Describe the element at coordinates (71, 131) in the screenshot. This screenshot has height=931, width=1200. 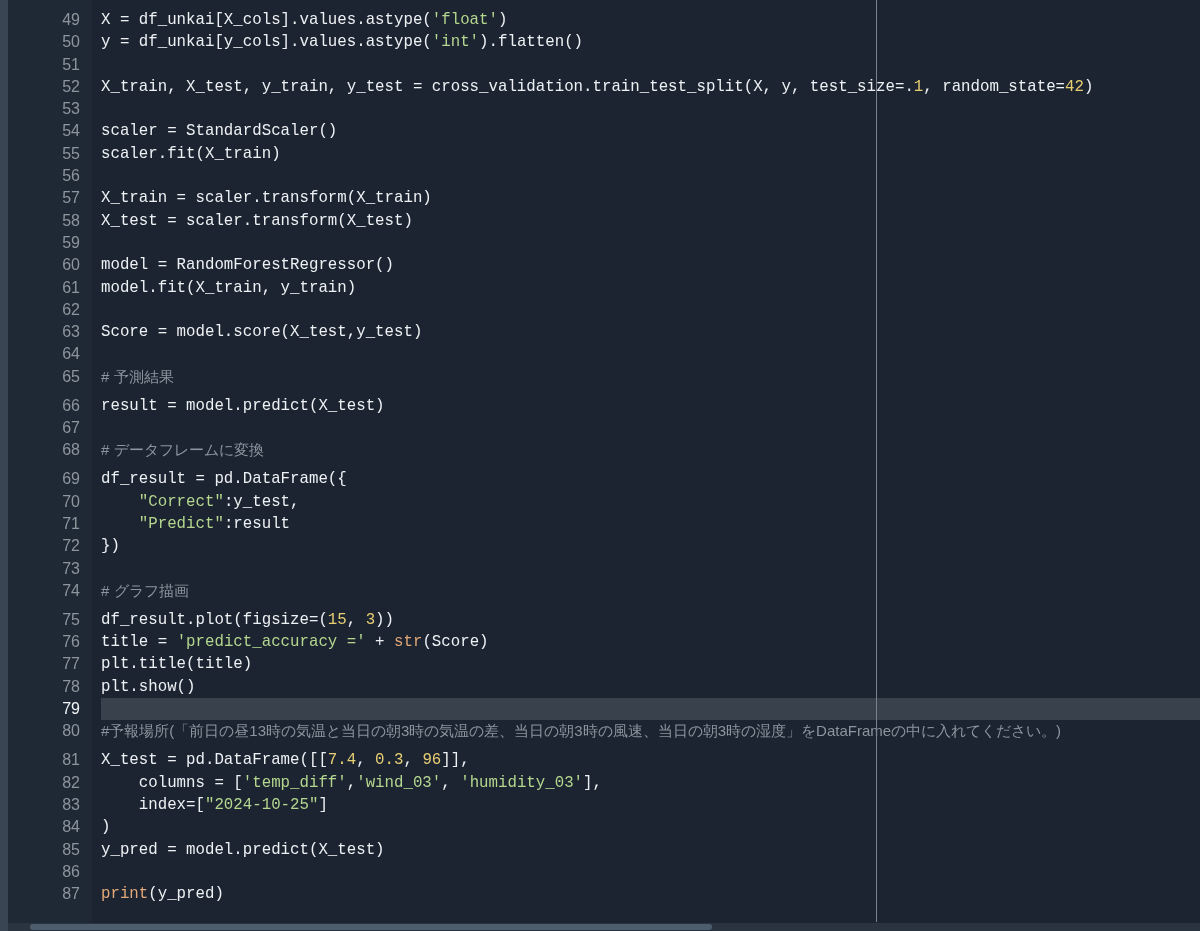
I see `line-number: 54` at that location.